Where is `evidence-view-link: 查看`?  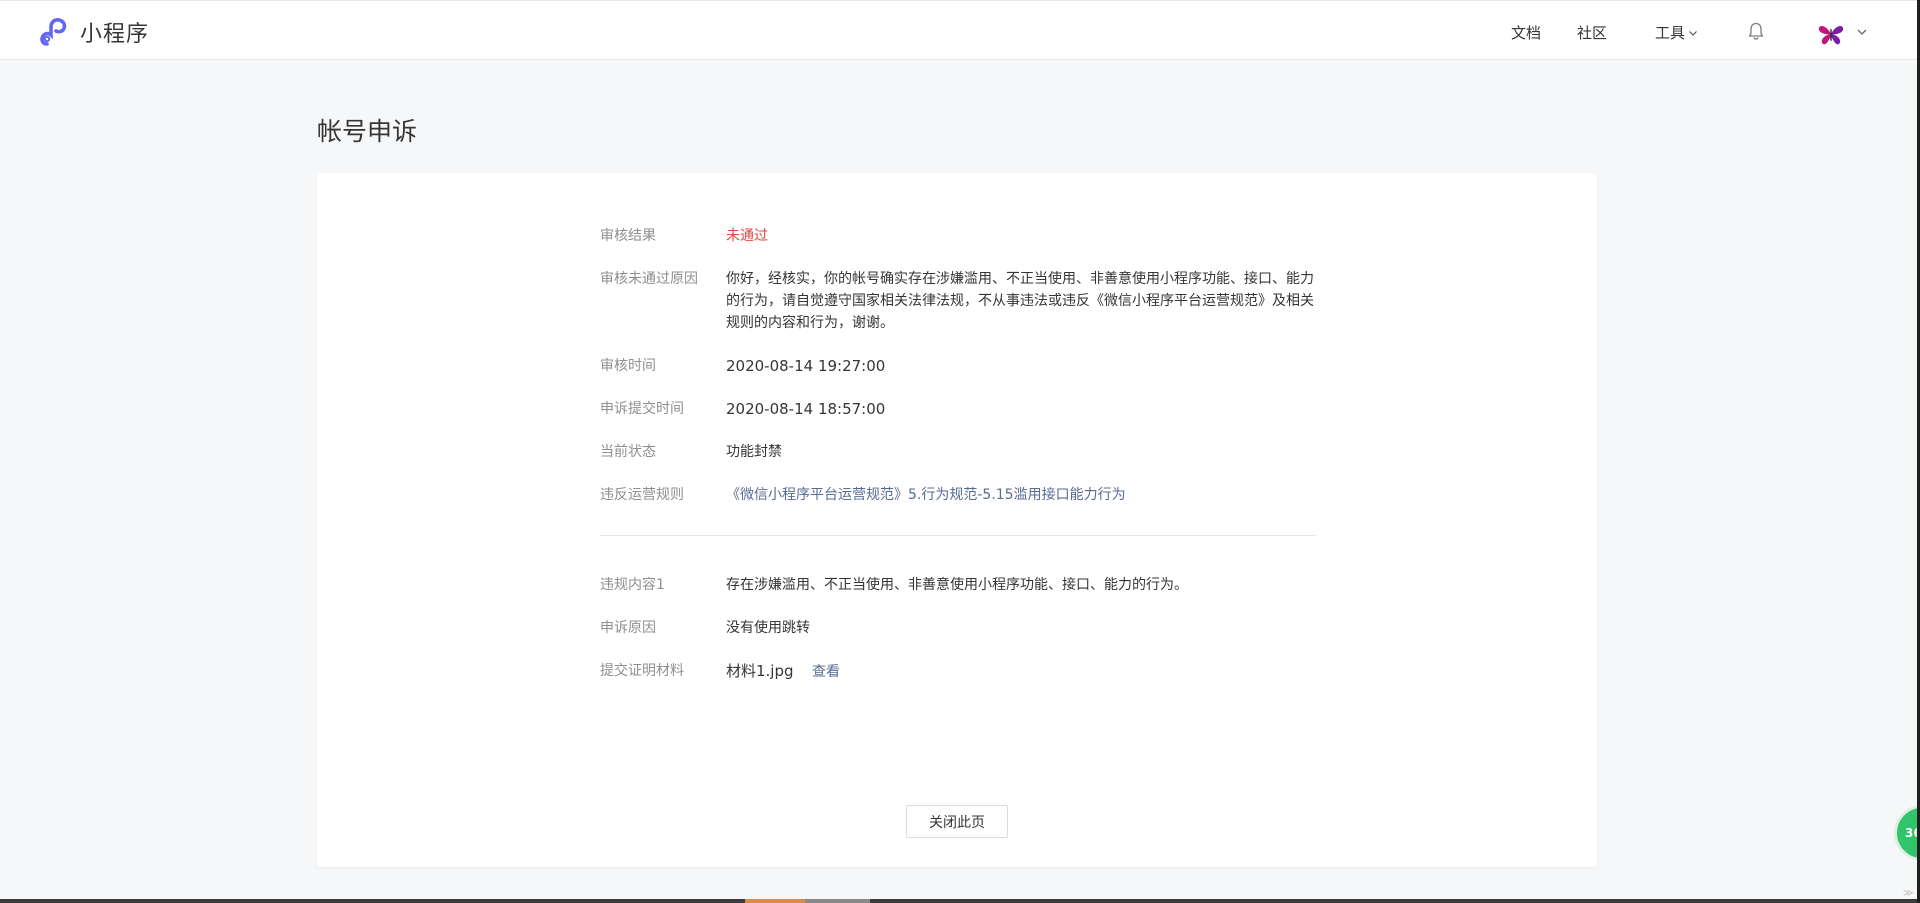
evidence-view-link: 查看 is located at coordinates (826, 672).